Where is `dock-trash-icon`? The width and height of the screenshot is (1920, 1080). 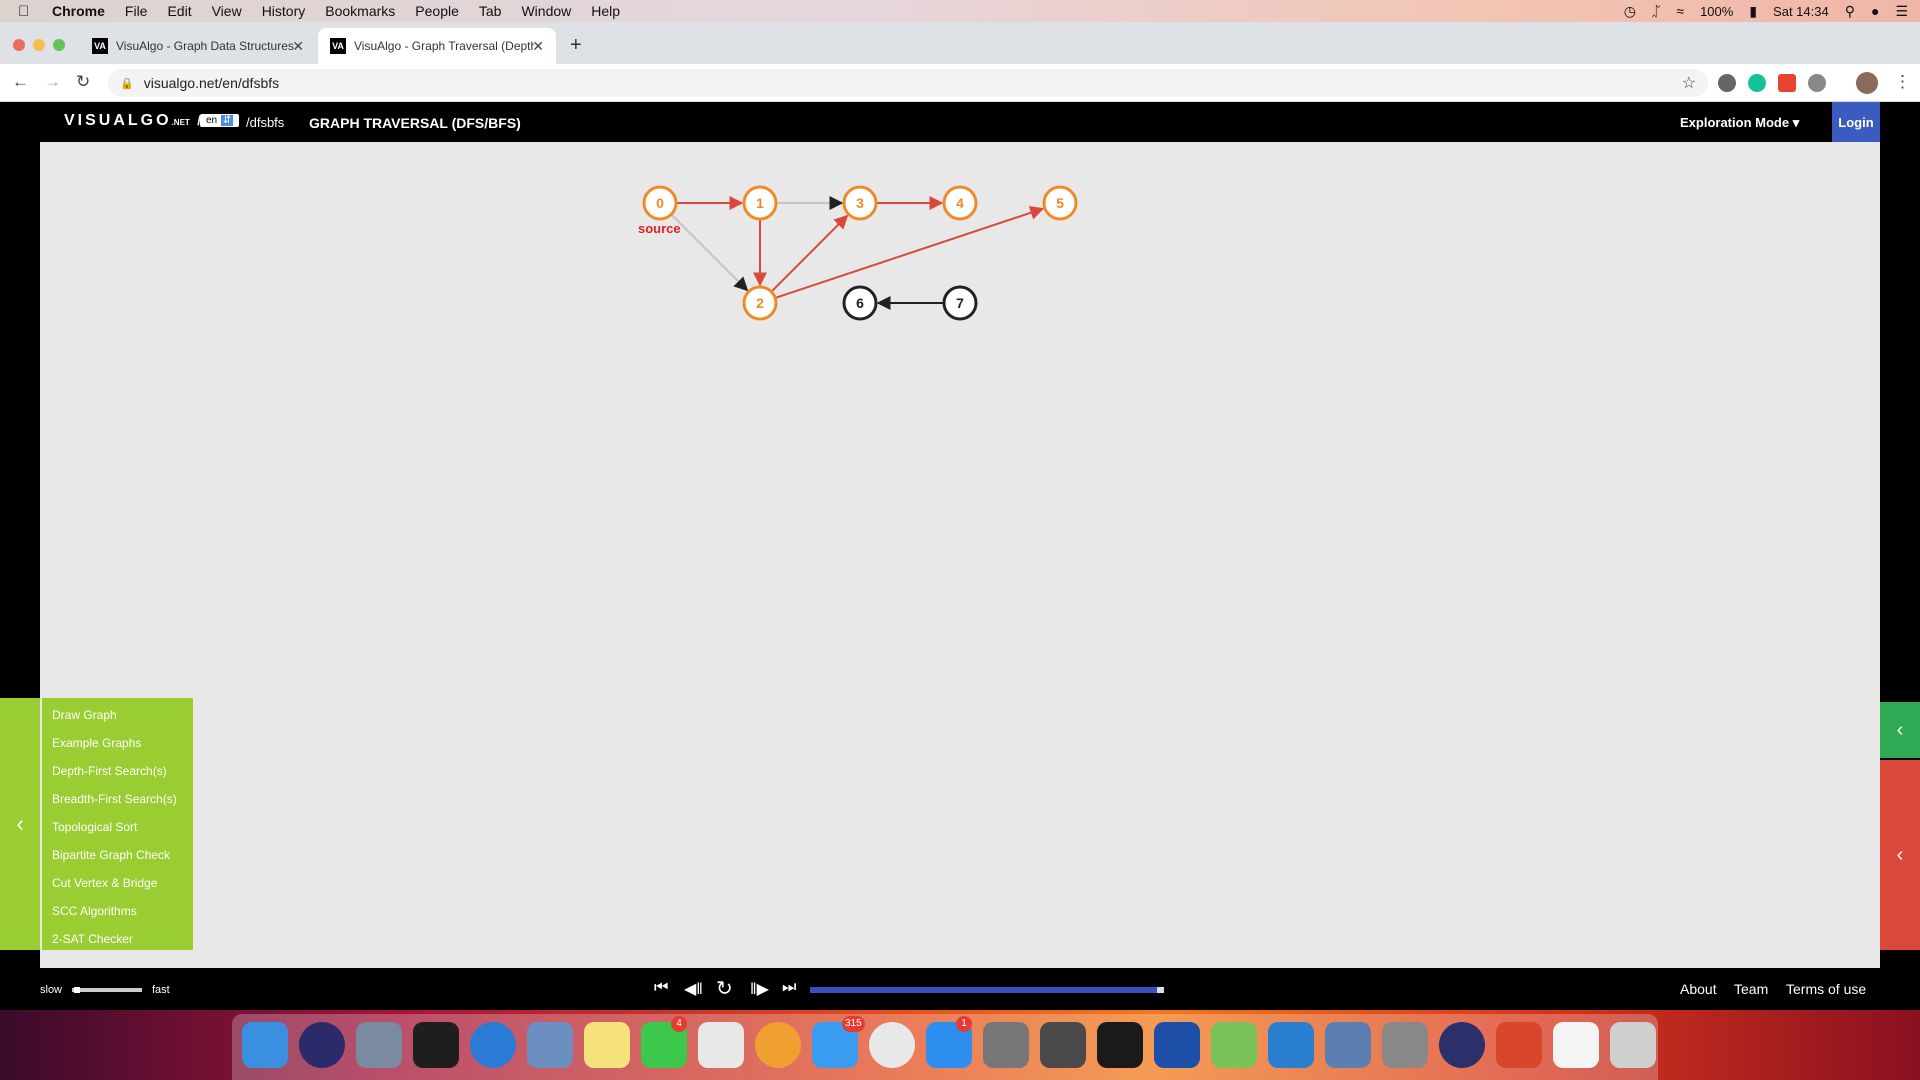
dock-trash-icon is located at coordinates (1633, 1045).